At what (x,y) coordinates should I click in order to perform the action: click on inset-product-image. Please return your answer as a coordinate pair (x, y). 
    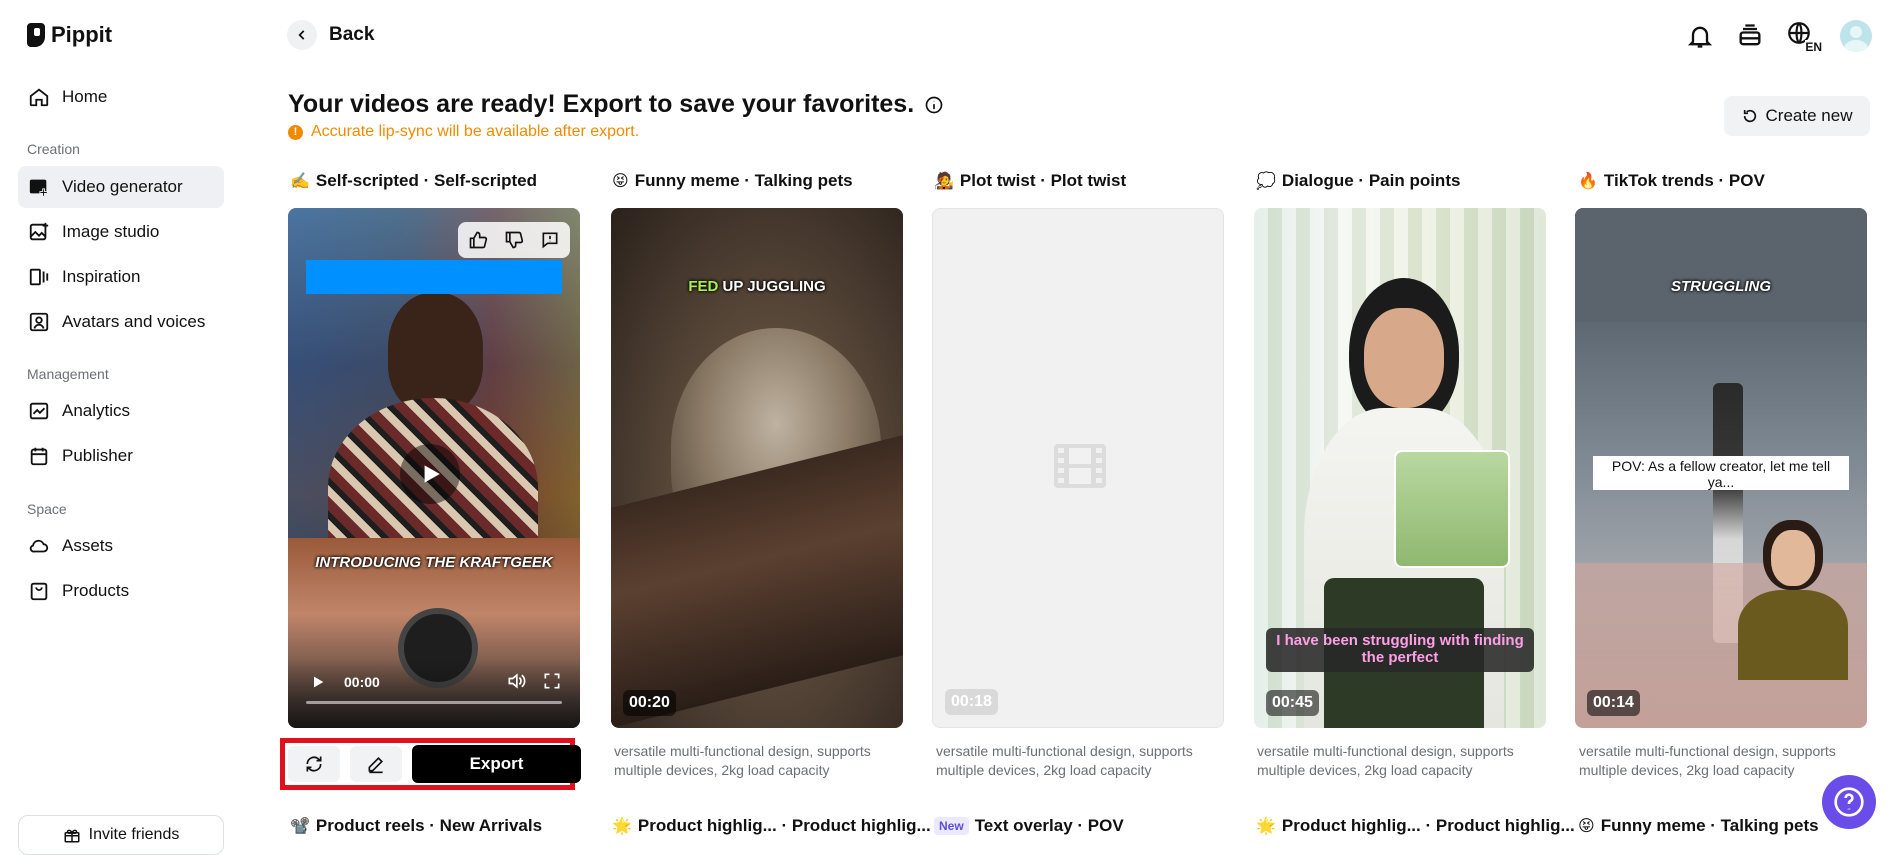
    Looking at the image, I should click on (1452, 509).